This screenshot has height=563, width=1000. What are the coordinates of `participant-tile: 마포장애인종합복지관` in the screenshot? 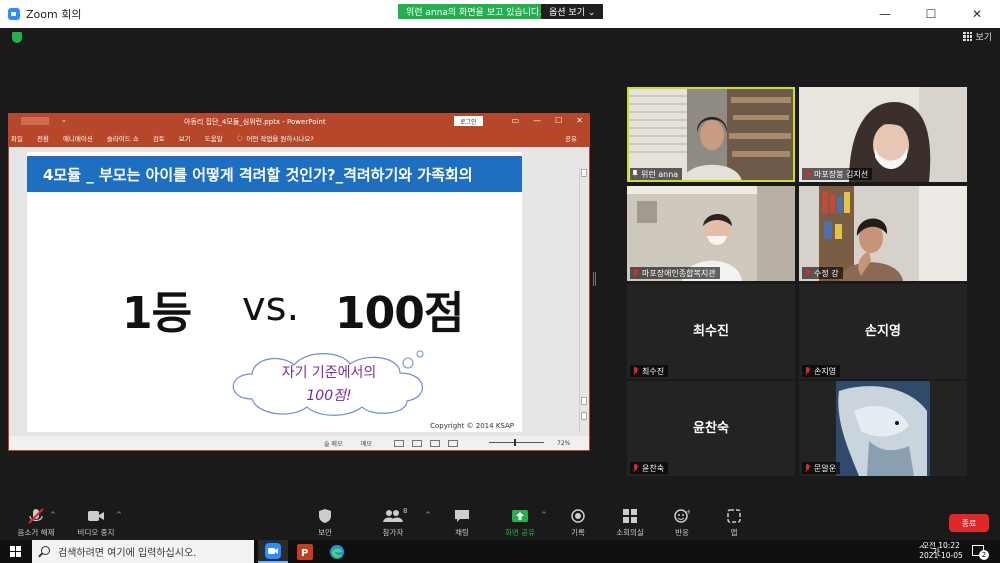 It's located at (711, 233).